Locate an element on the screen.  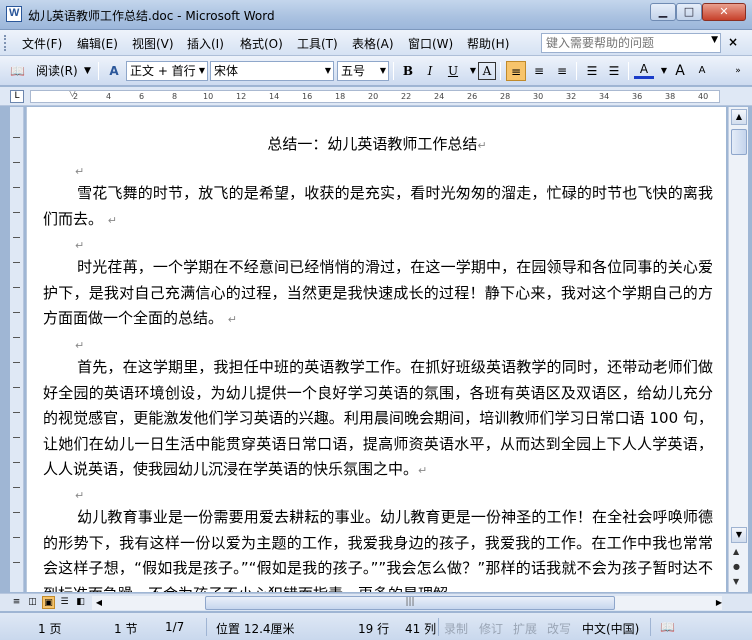
first-line-indent-marker: ▽ is located at coordinates (72, 95).